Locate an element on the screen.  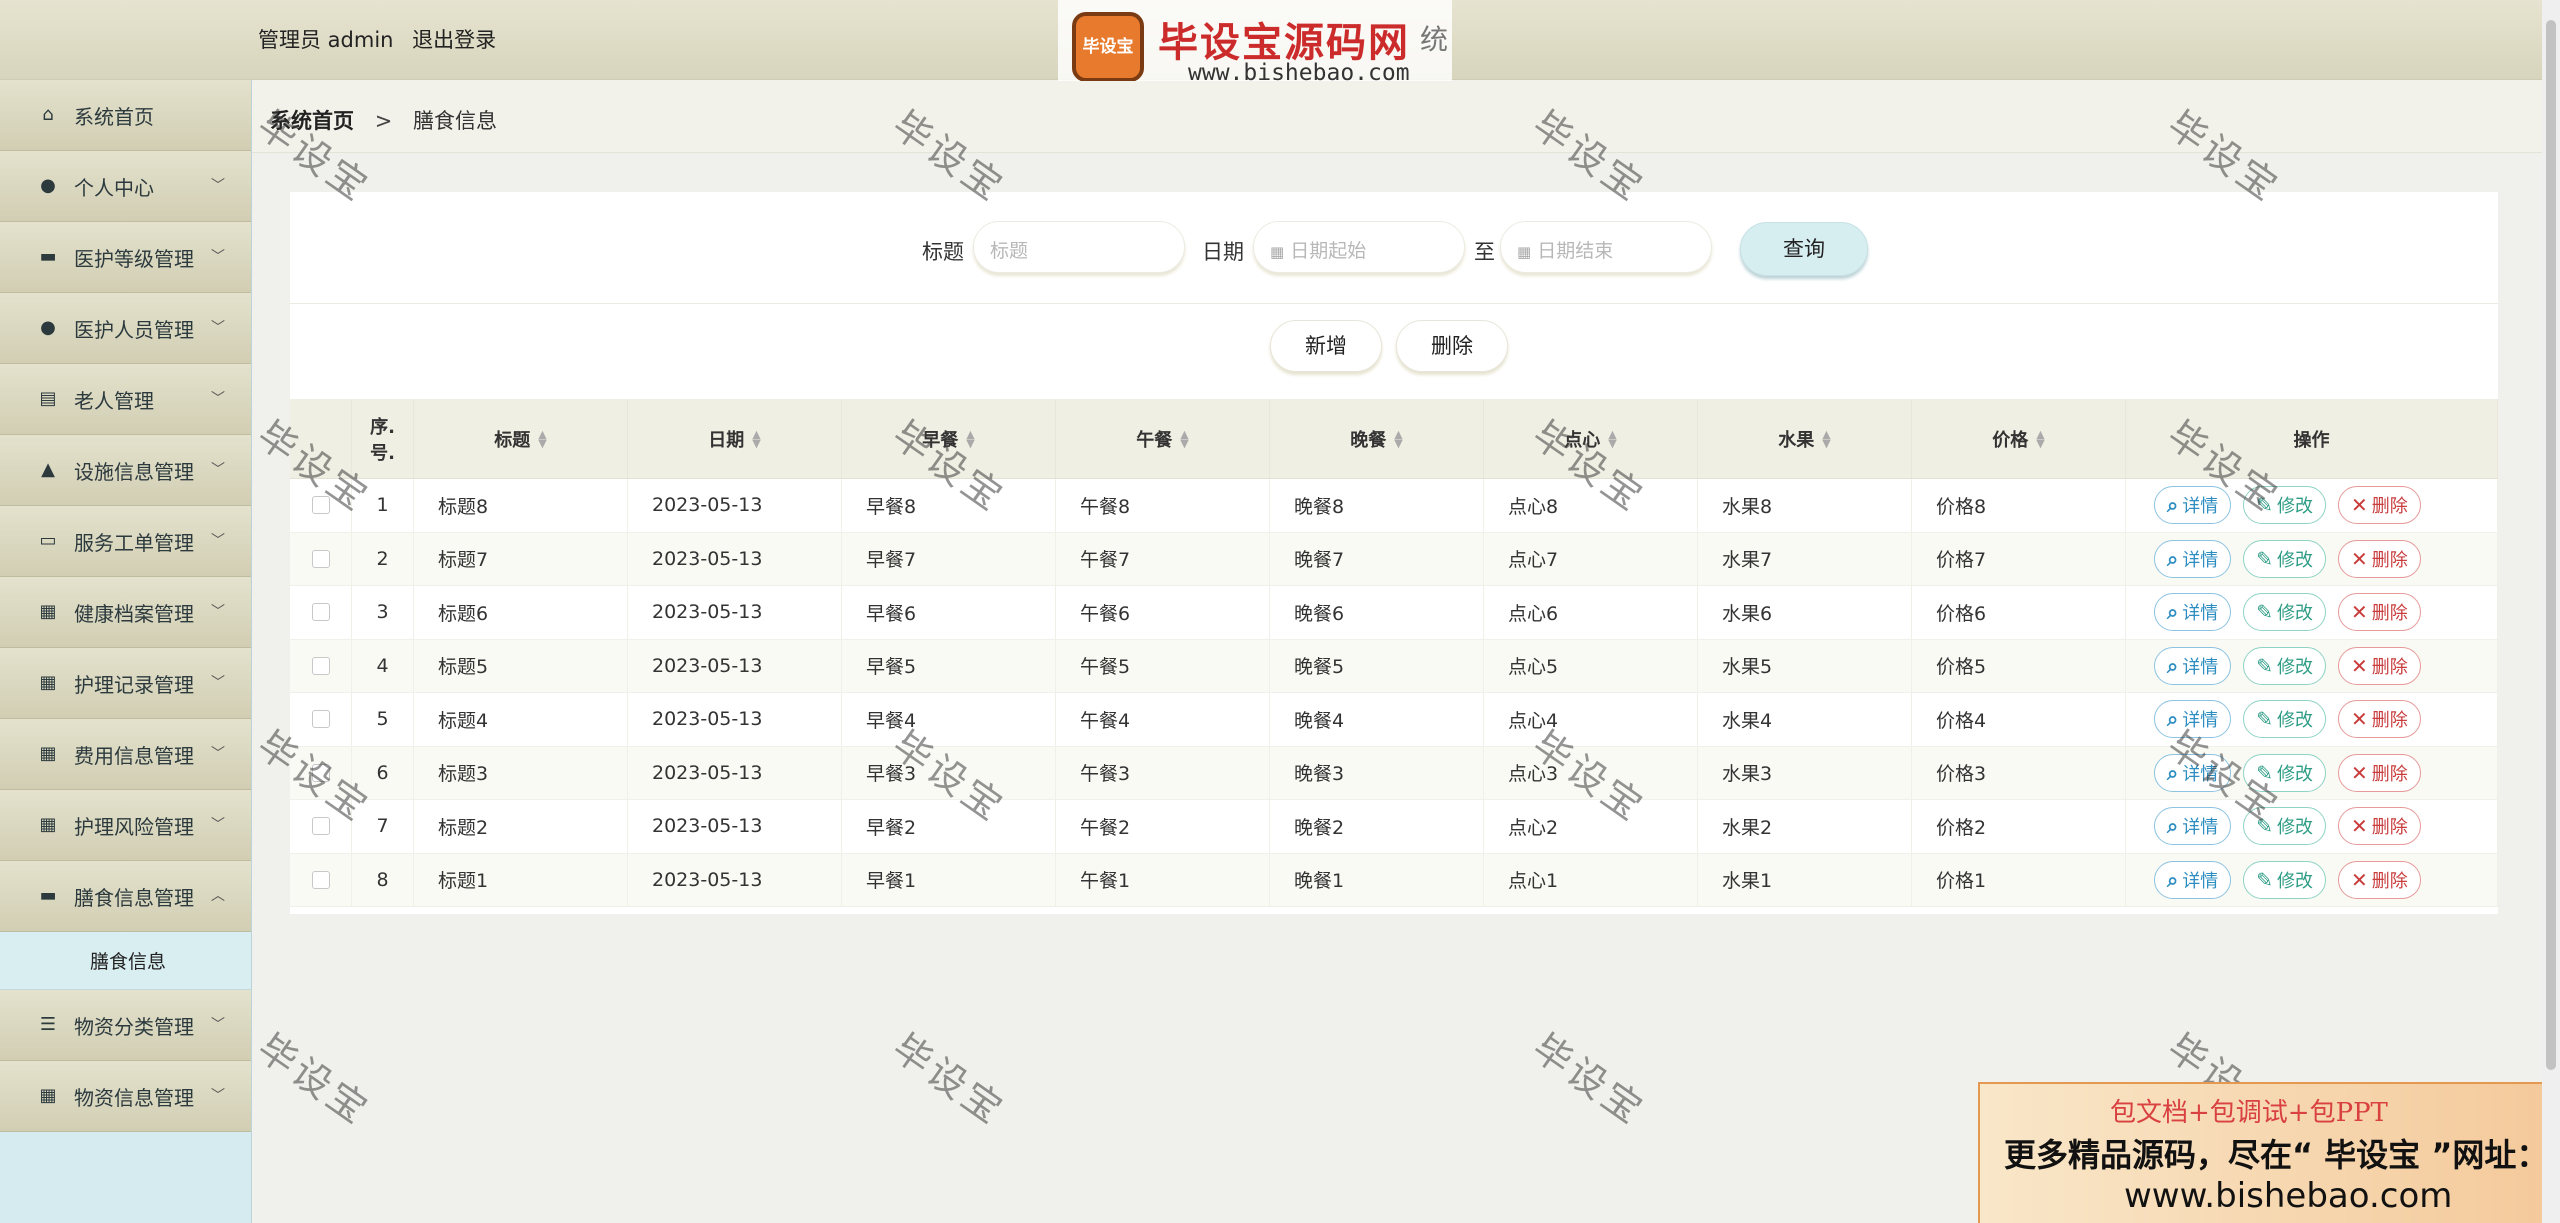
page-scrollbar is located at coordinates (2551, 611).